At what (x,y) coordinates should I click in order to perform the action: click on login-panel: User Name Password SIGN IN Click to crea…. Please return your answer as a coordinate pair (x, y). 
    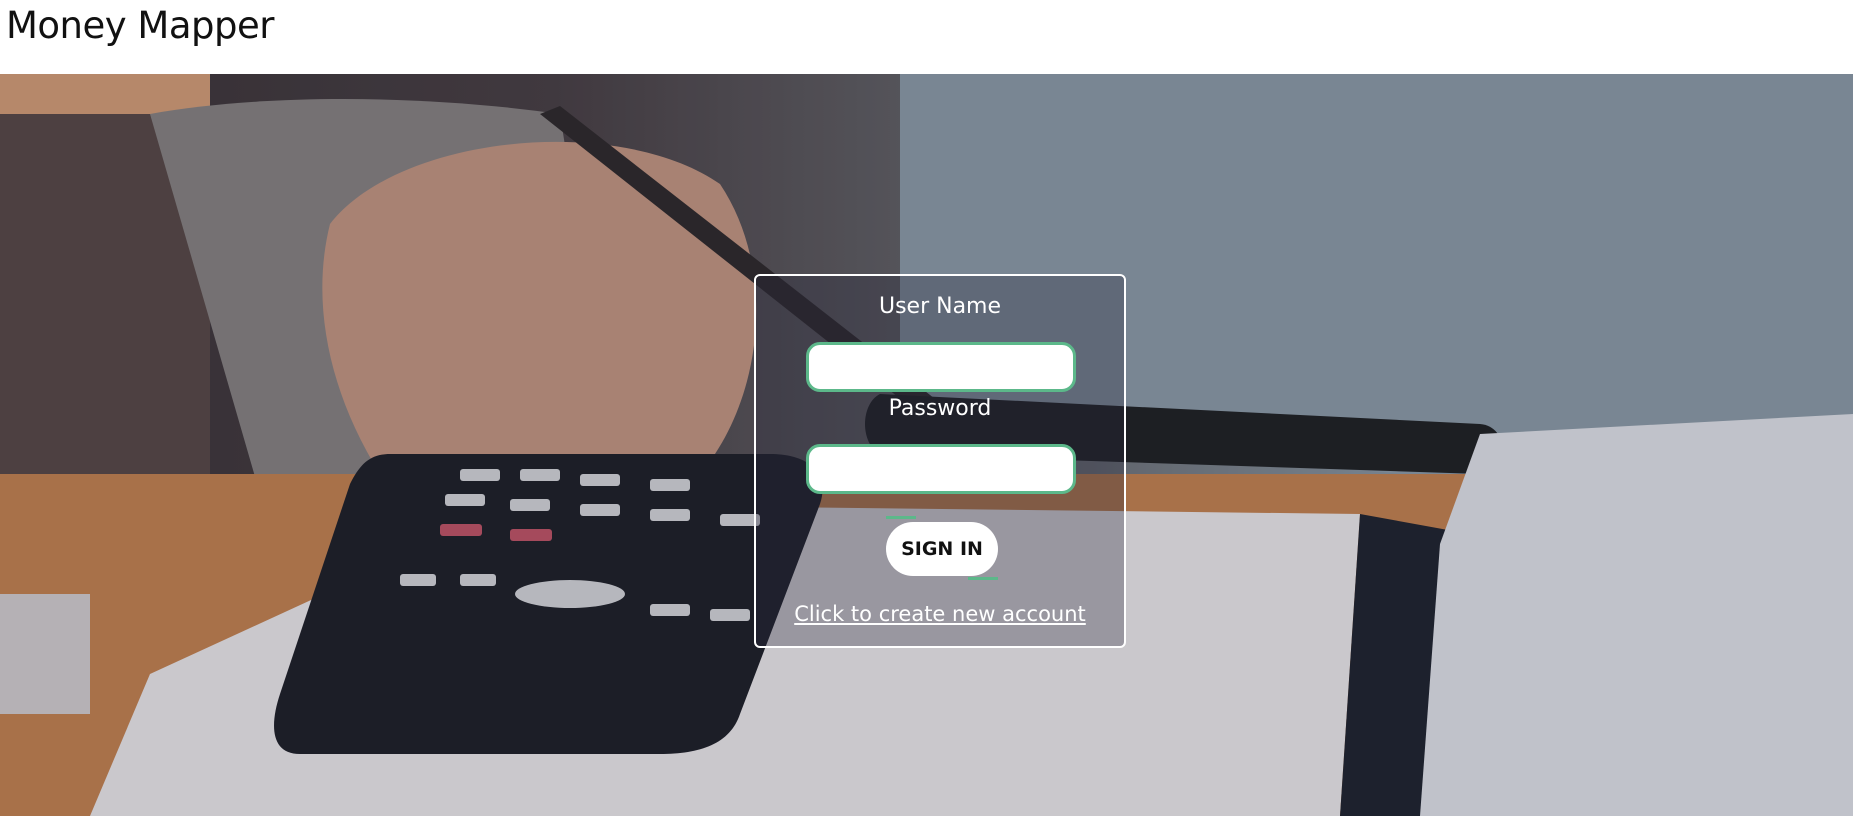
    Looking at the image, I should click on (940, 461).